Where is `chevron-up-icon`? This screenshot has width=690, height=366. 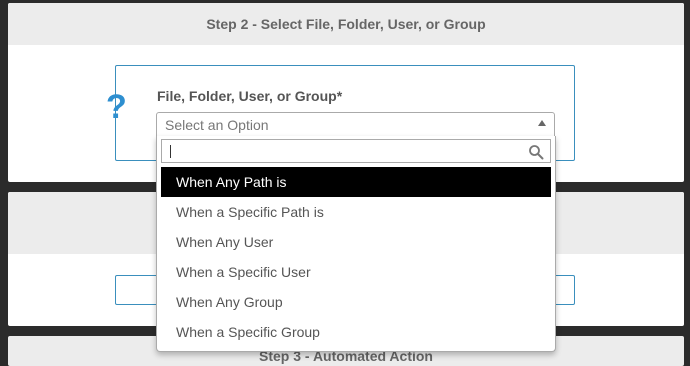
chevron-up-icon is located at coordinates (542, 123).